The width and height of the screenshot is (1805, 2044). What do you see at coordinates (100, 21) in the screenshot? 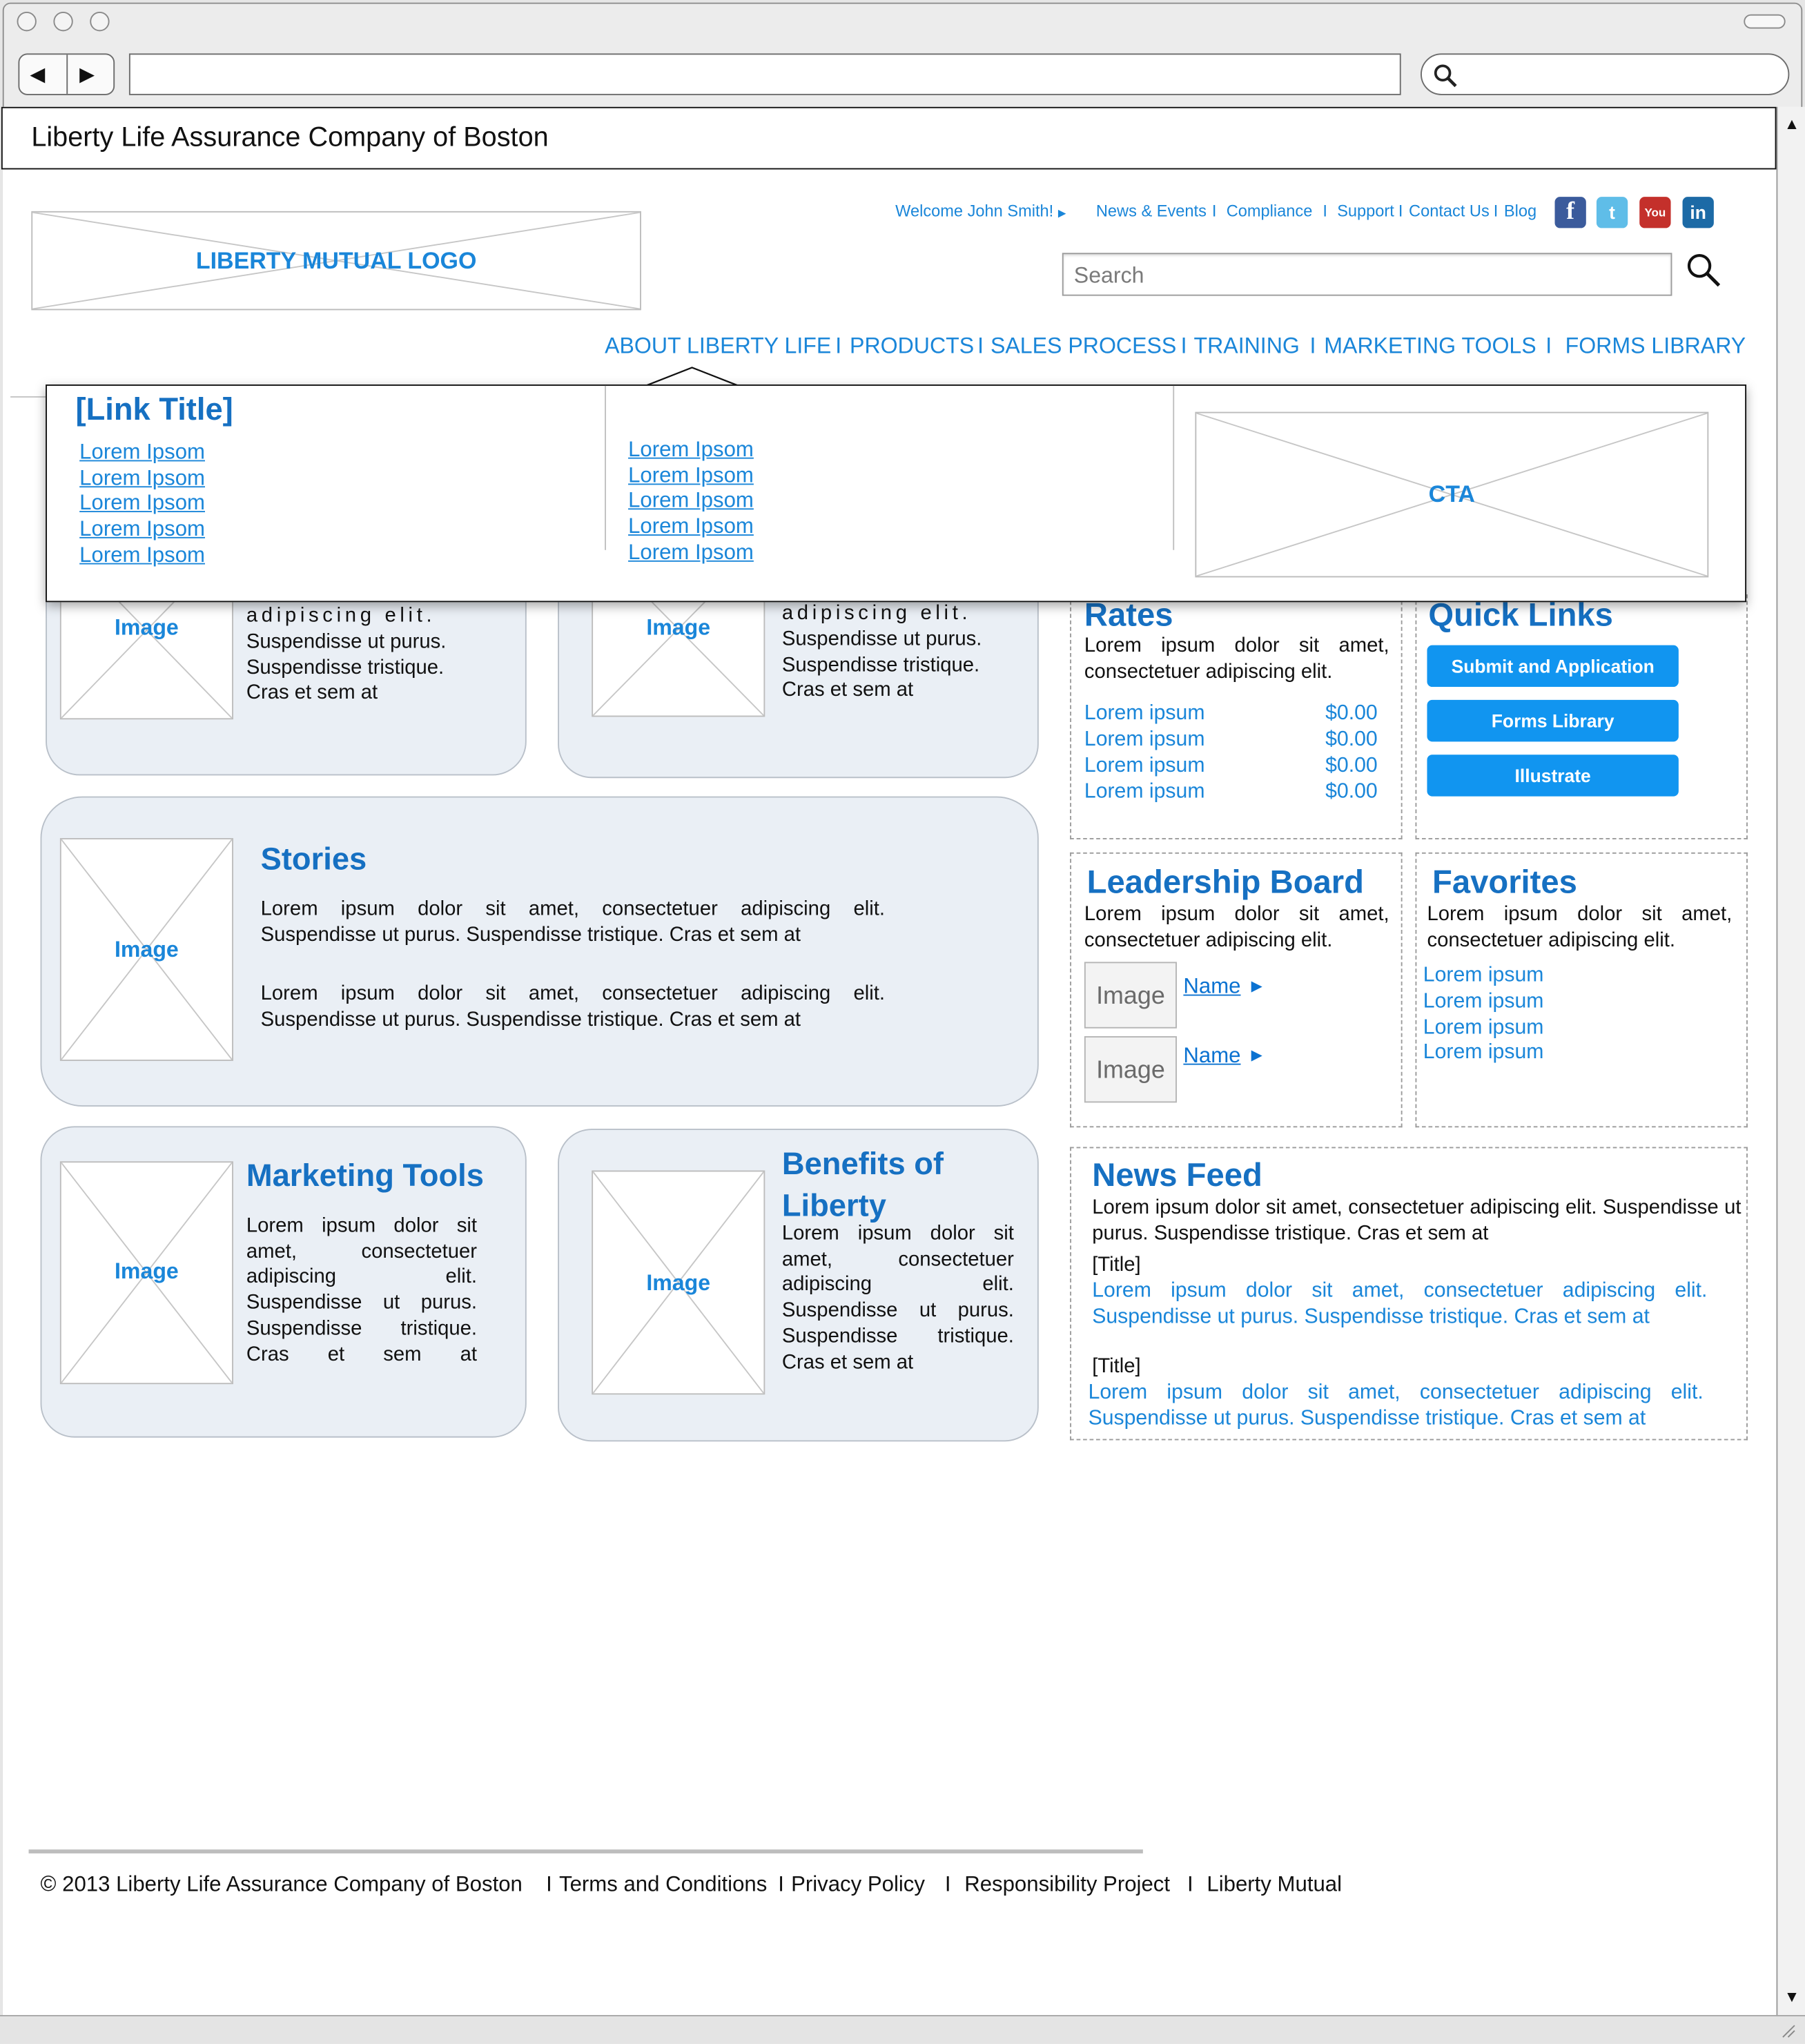
I see `window-zoom-button` at bounding box center [100, 21].